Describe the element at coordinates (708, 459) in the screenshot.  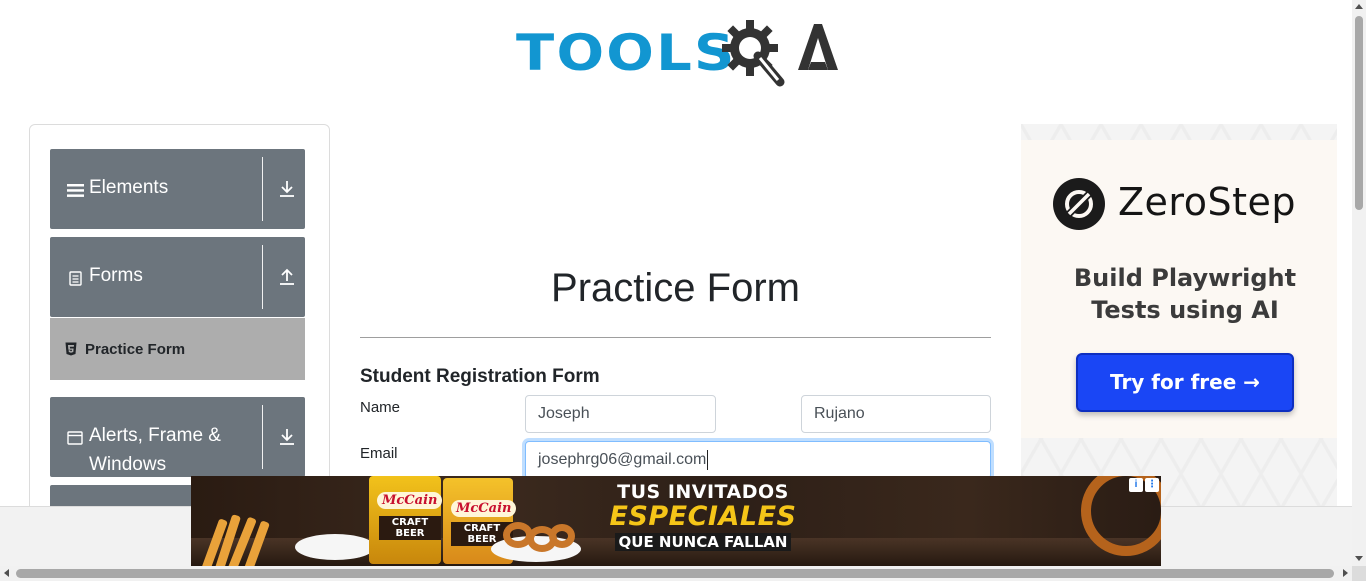
I see `text-cursor` at that location.